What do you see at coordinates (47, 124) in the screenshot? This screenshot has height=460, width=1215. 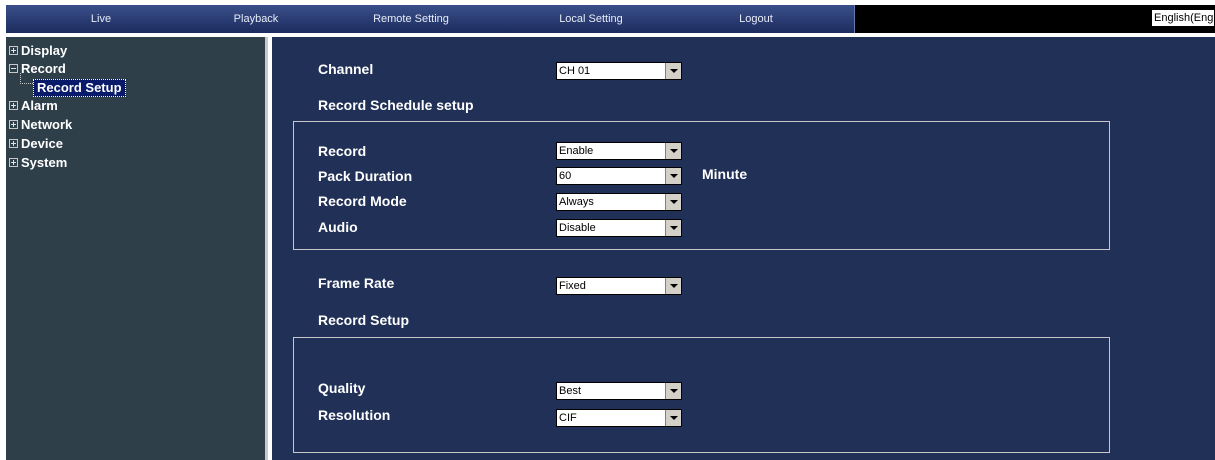 I see `tree-label-network: Network` at bounding box center [47, 124].